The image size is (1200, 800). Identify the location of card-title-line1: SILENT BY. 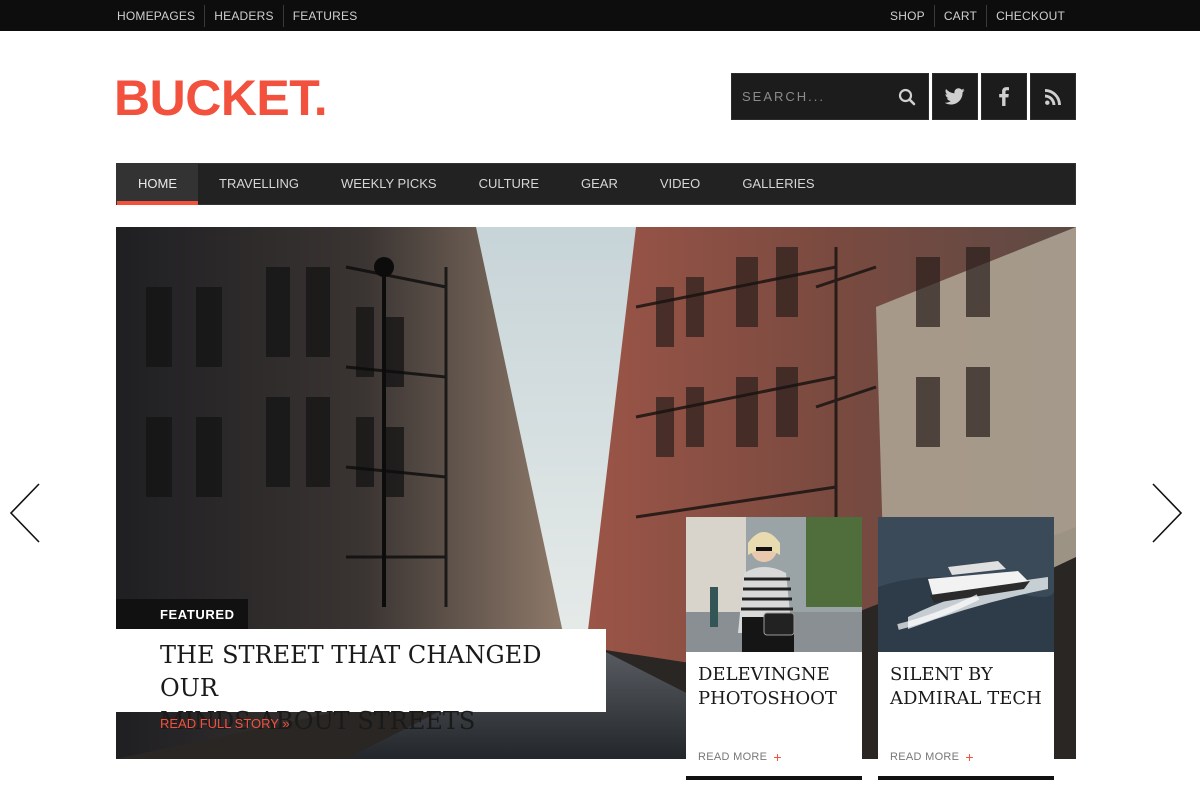
(941, 674).